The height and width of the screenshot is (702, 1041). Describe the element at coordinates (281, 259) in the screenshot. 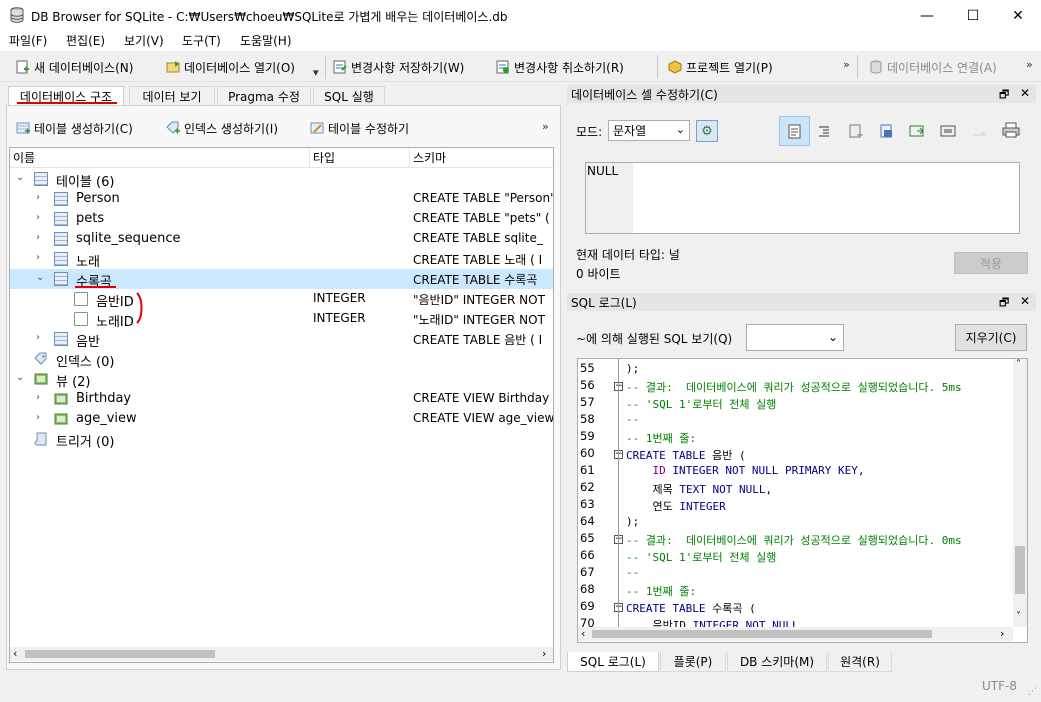

I see `tree-row-song: › 노래 CREATE TABLE 노래 ( I` at that location.